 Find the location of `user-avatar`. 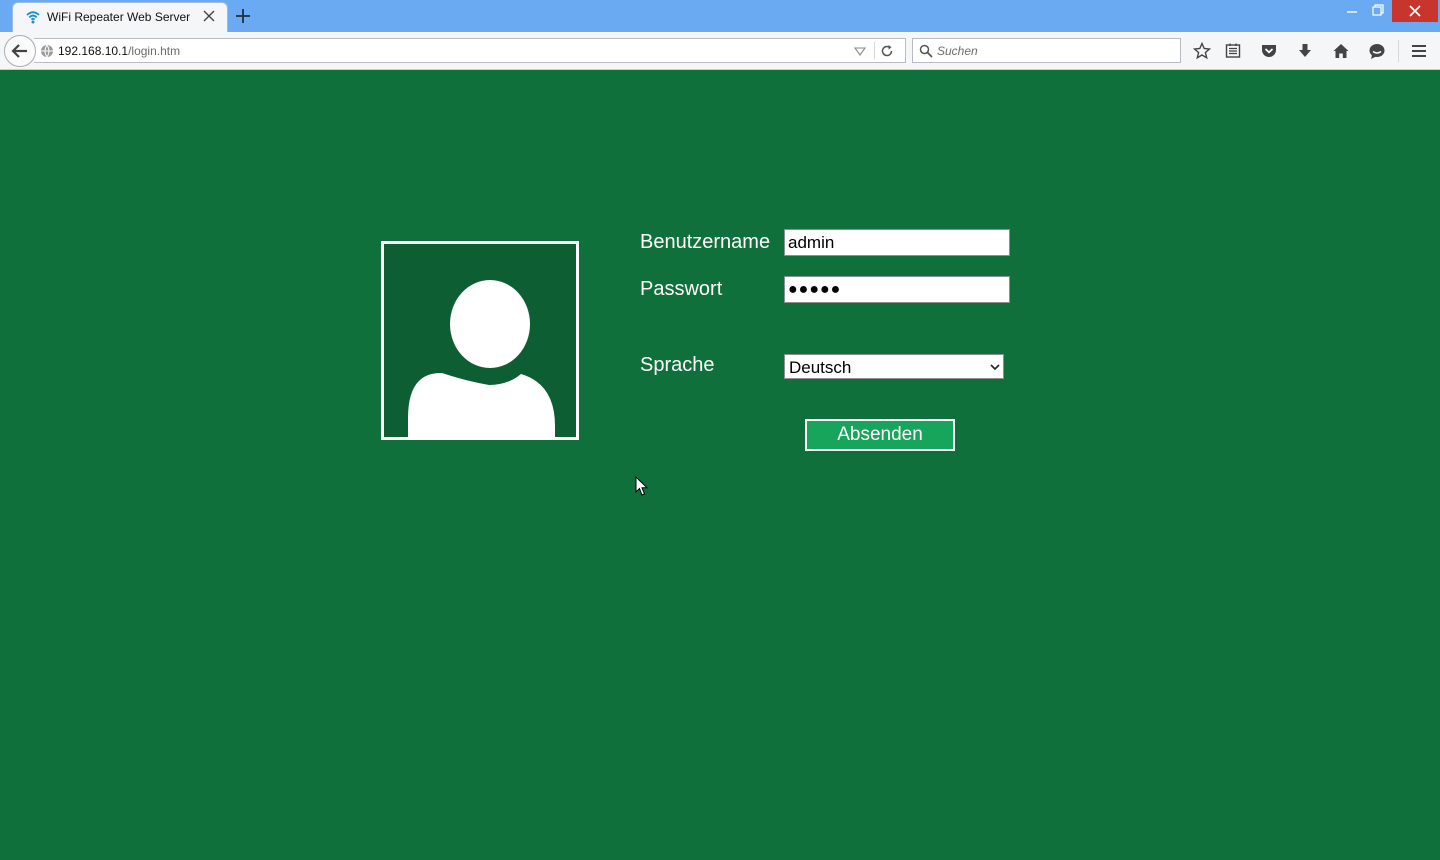

user-avatar is located at coordinates (480, 340).